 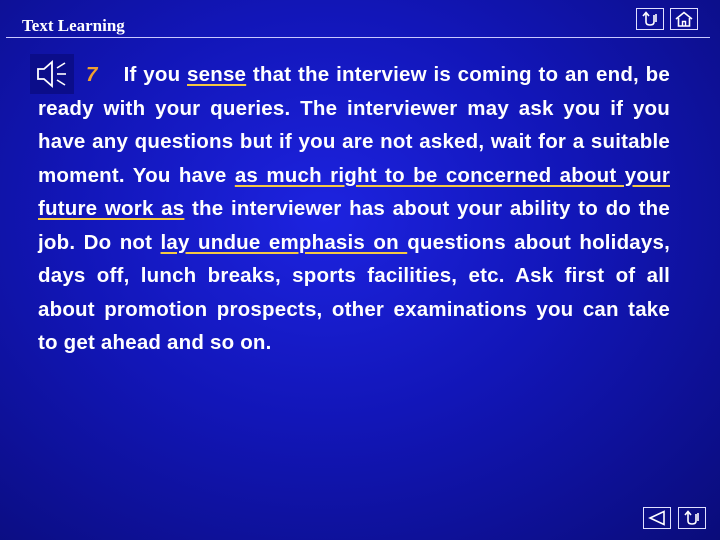 I want to click on home-icon, so click(x=684, y=19).